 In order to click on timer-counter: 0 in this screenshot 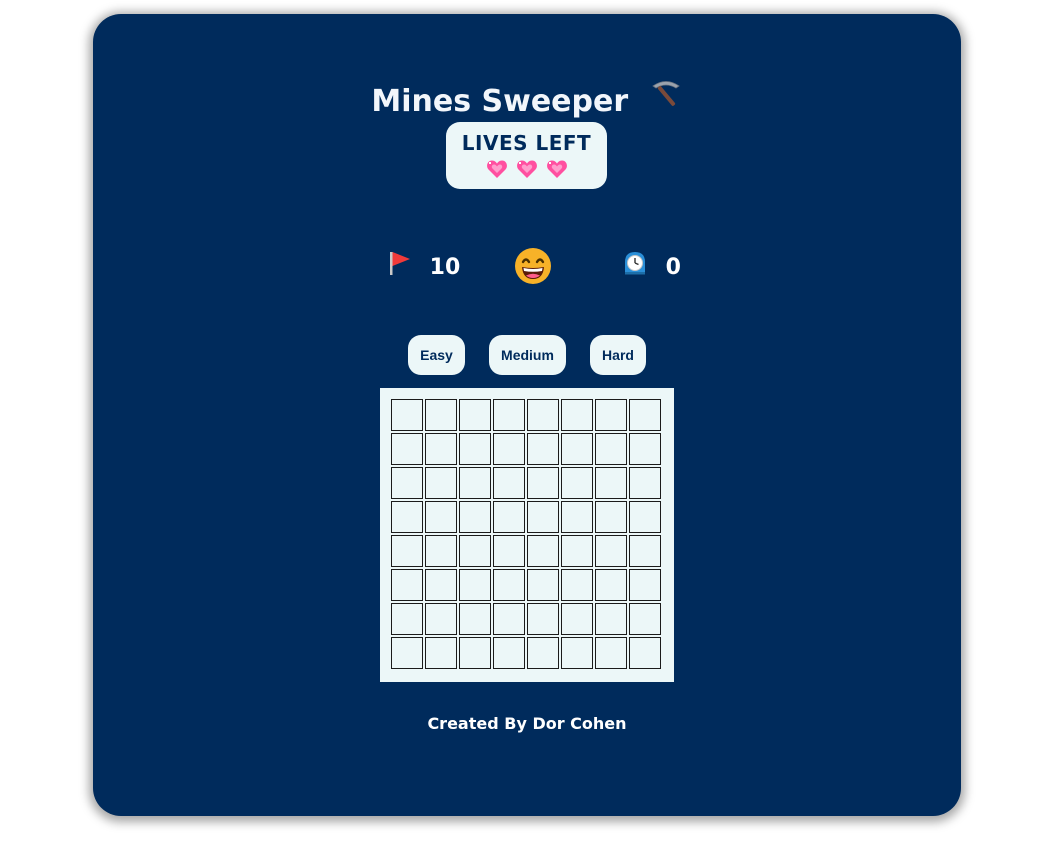, I will do `click(651, 266)`.